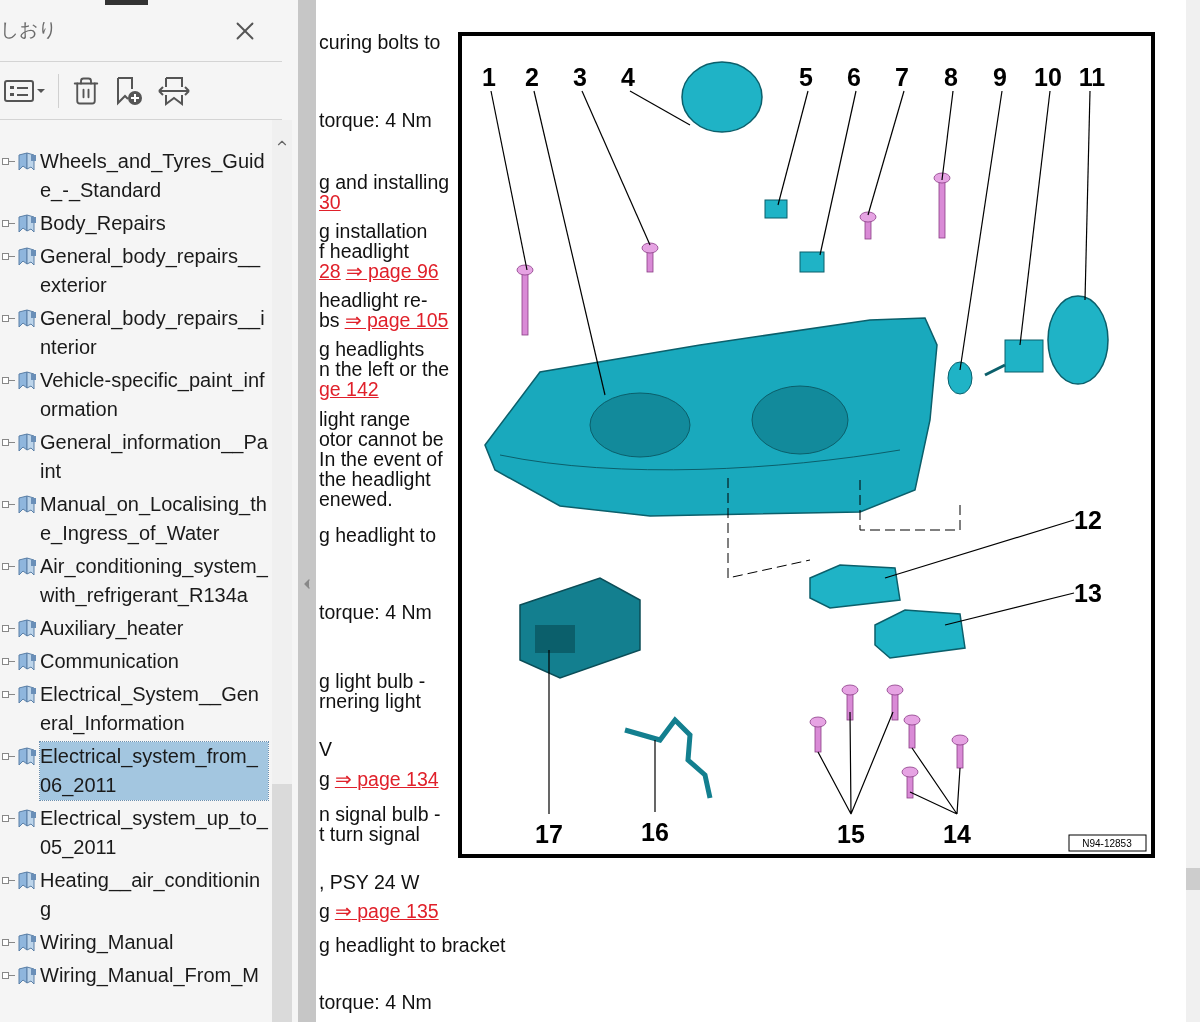 The image size is (1200, 1022). What do you see at coordinates (154, 519) in the screenshot?
I see `bookmark-item: Manual_on_Localising_the_Ingress_of_Water` at bounding box center [154, 519].